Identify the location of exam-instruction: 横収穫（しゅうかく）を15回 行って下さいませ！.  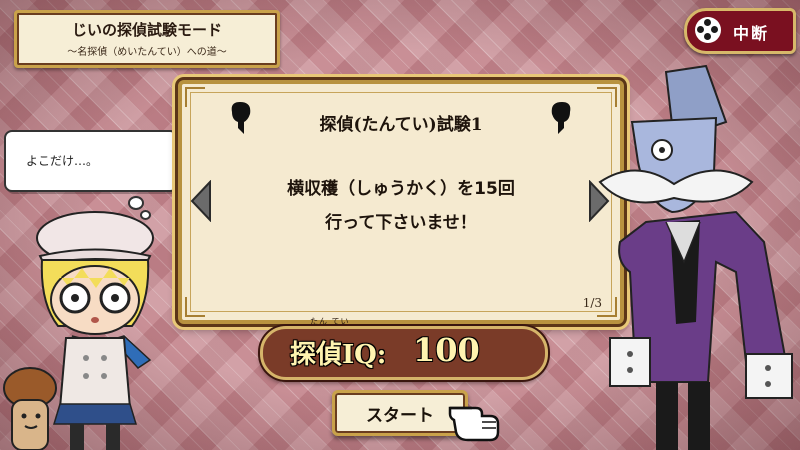
(401, 206).